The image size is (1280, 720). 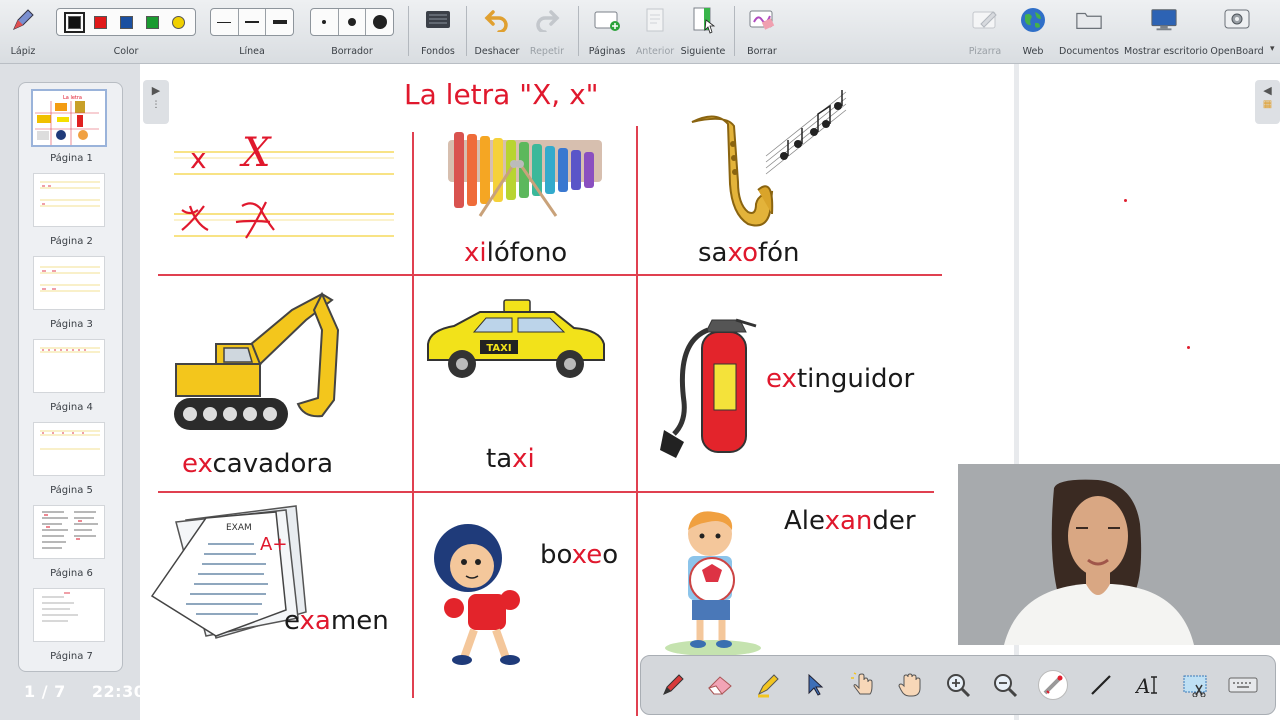 I want to click on interact-hand-icon, so click(x=863, y=685).